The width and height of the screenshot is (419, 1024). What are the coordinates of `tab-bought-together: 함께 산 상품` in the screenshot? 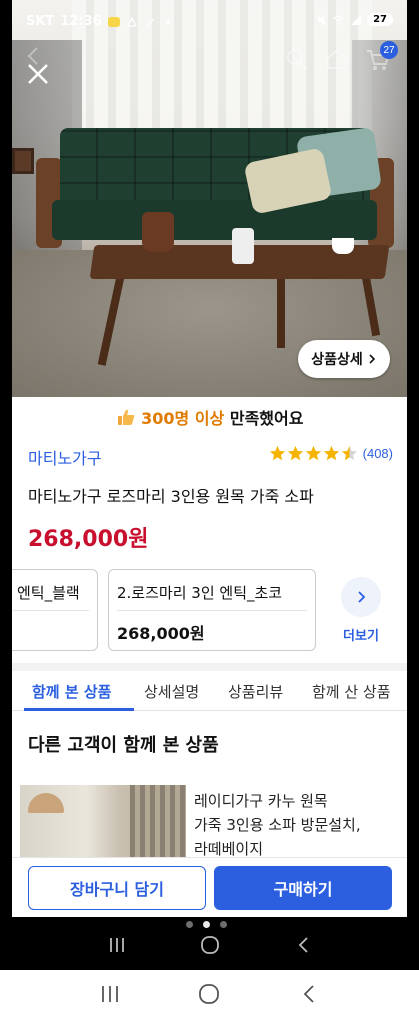 It's located at (351, 691).